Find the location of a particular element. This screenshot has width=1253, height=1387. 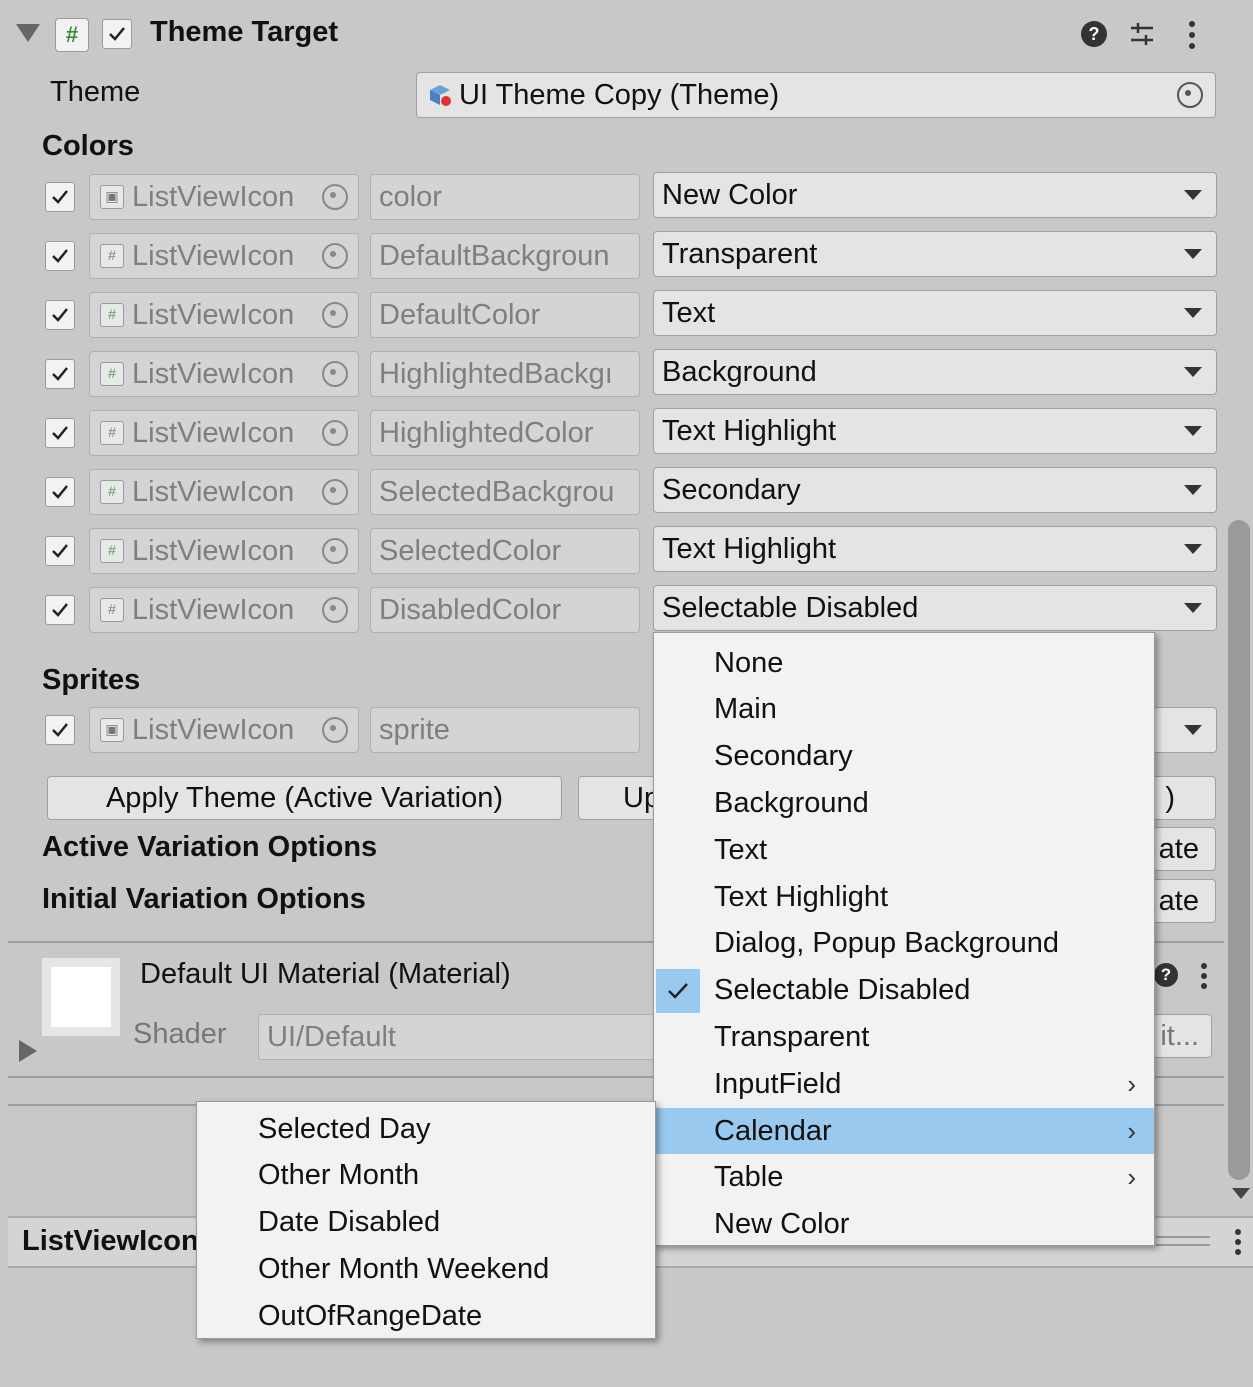

color-value-dropdown: Secondary is located at coordinates (935, 490).